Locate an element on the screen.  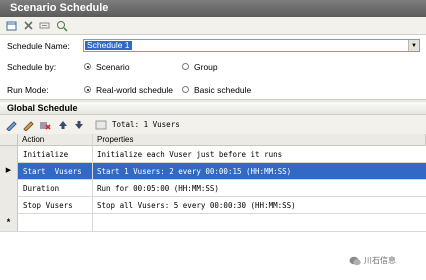
window-title: Scenario Schedule is located at coordinates (213, 8).